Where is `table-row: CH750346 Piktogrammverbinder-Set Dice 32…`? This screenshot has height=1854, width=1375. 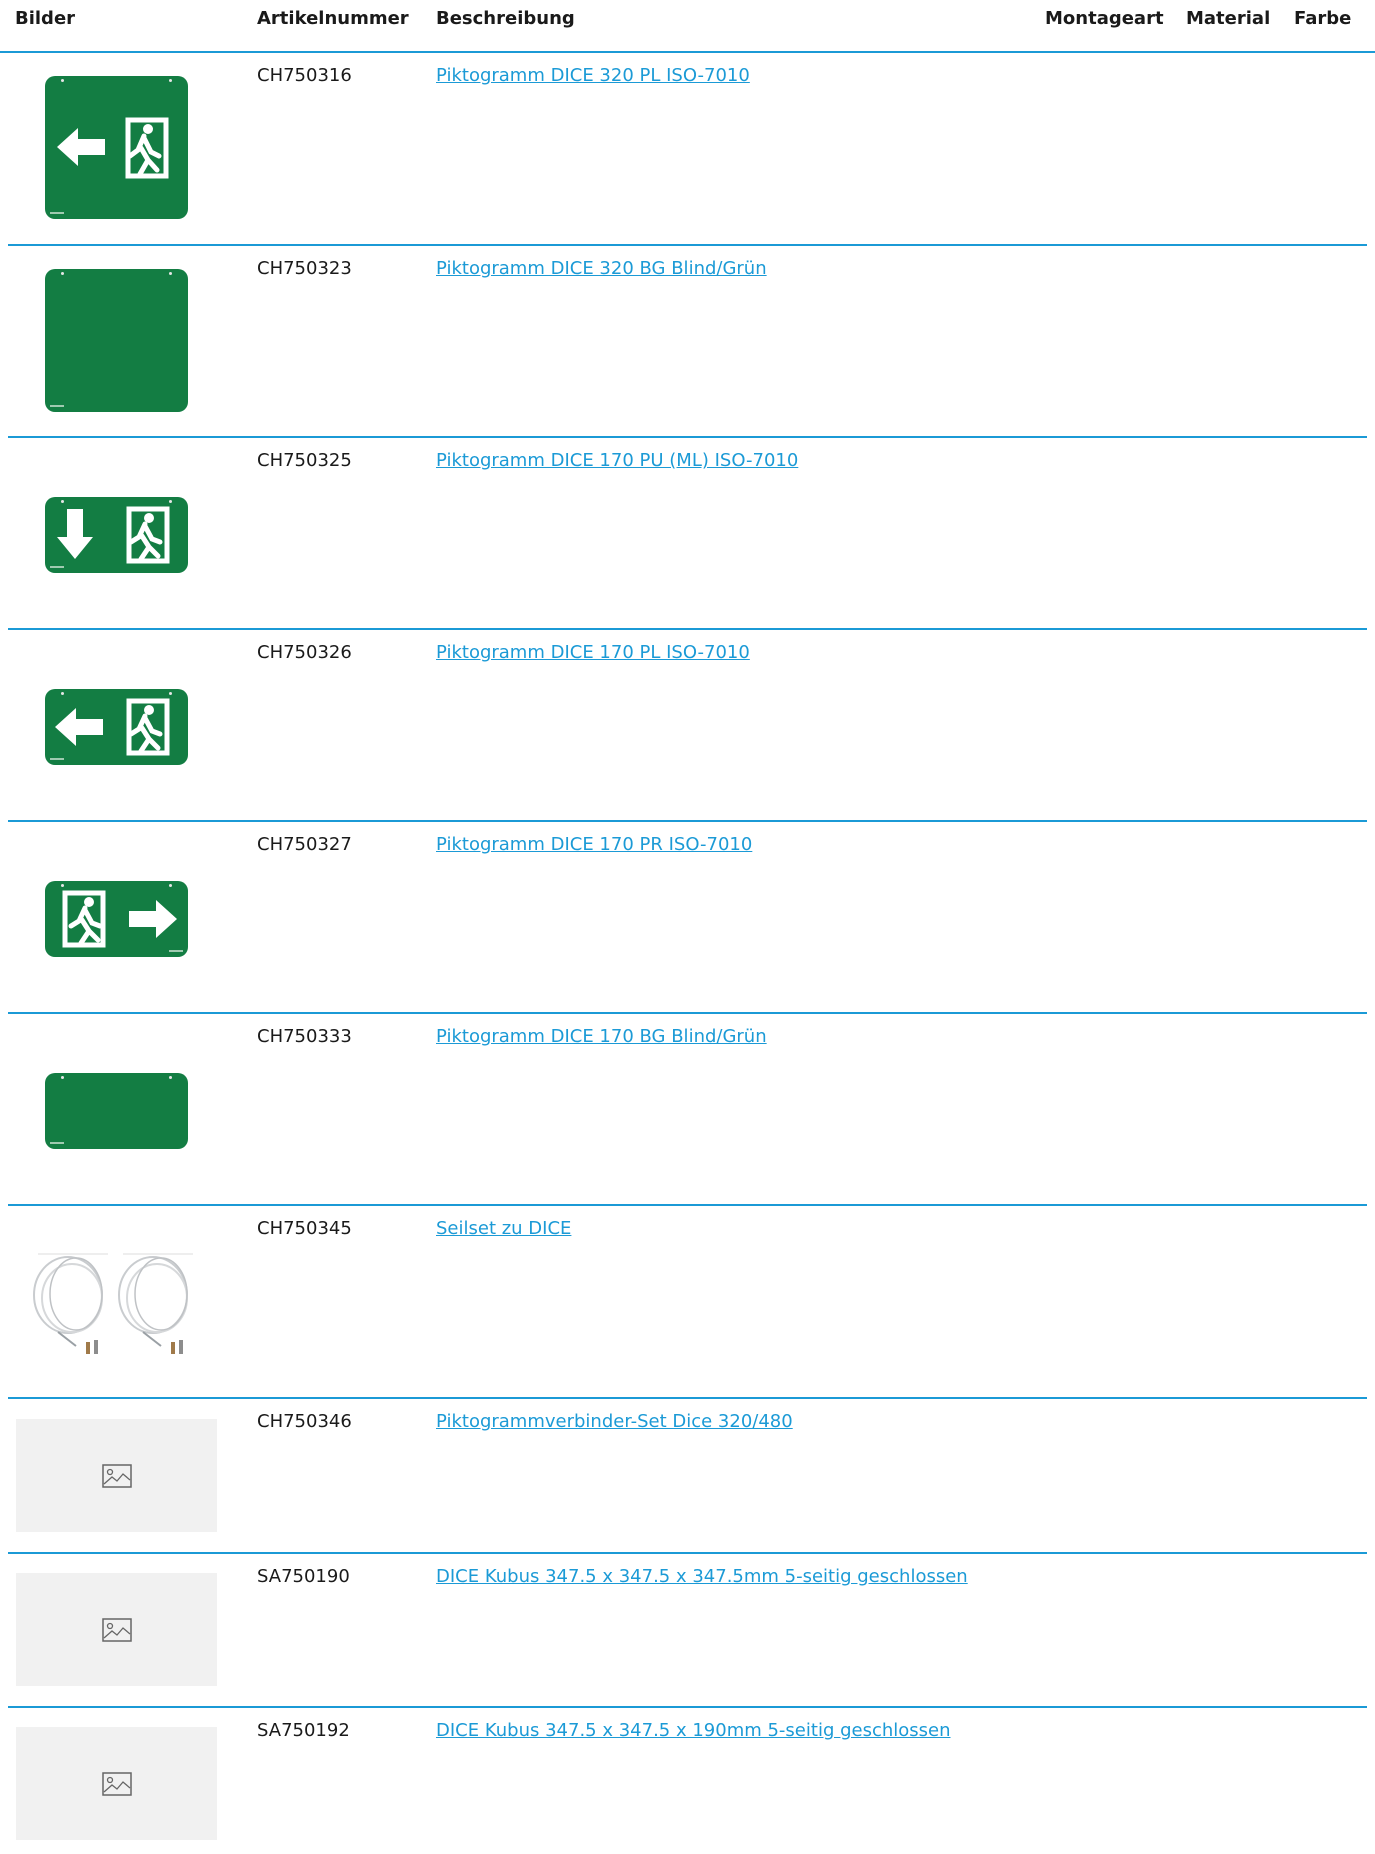
table-row: CH750346 Piktogrammverbinder-Set Dice 32… is located at coordinates (687, 1476).